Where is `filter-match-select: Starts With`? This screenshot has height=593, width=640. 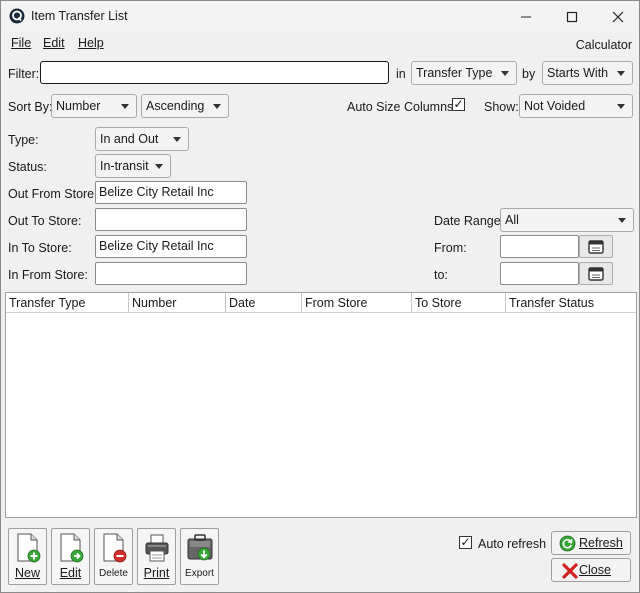 filter-match-select: Starts With is located at coordinates (587, 73).